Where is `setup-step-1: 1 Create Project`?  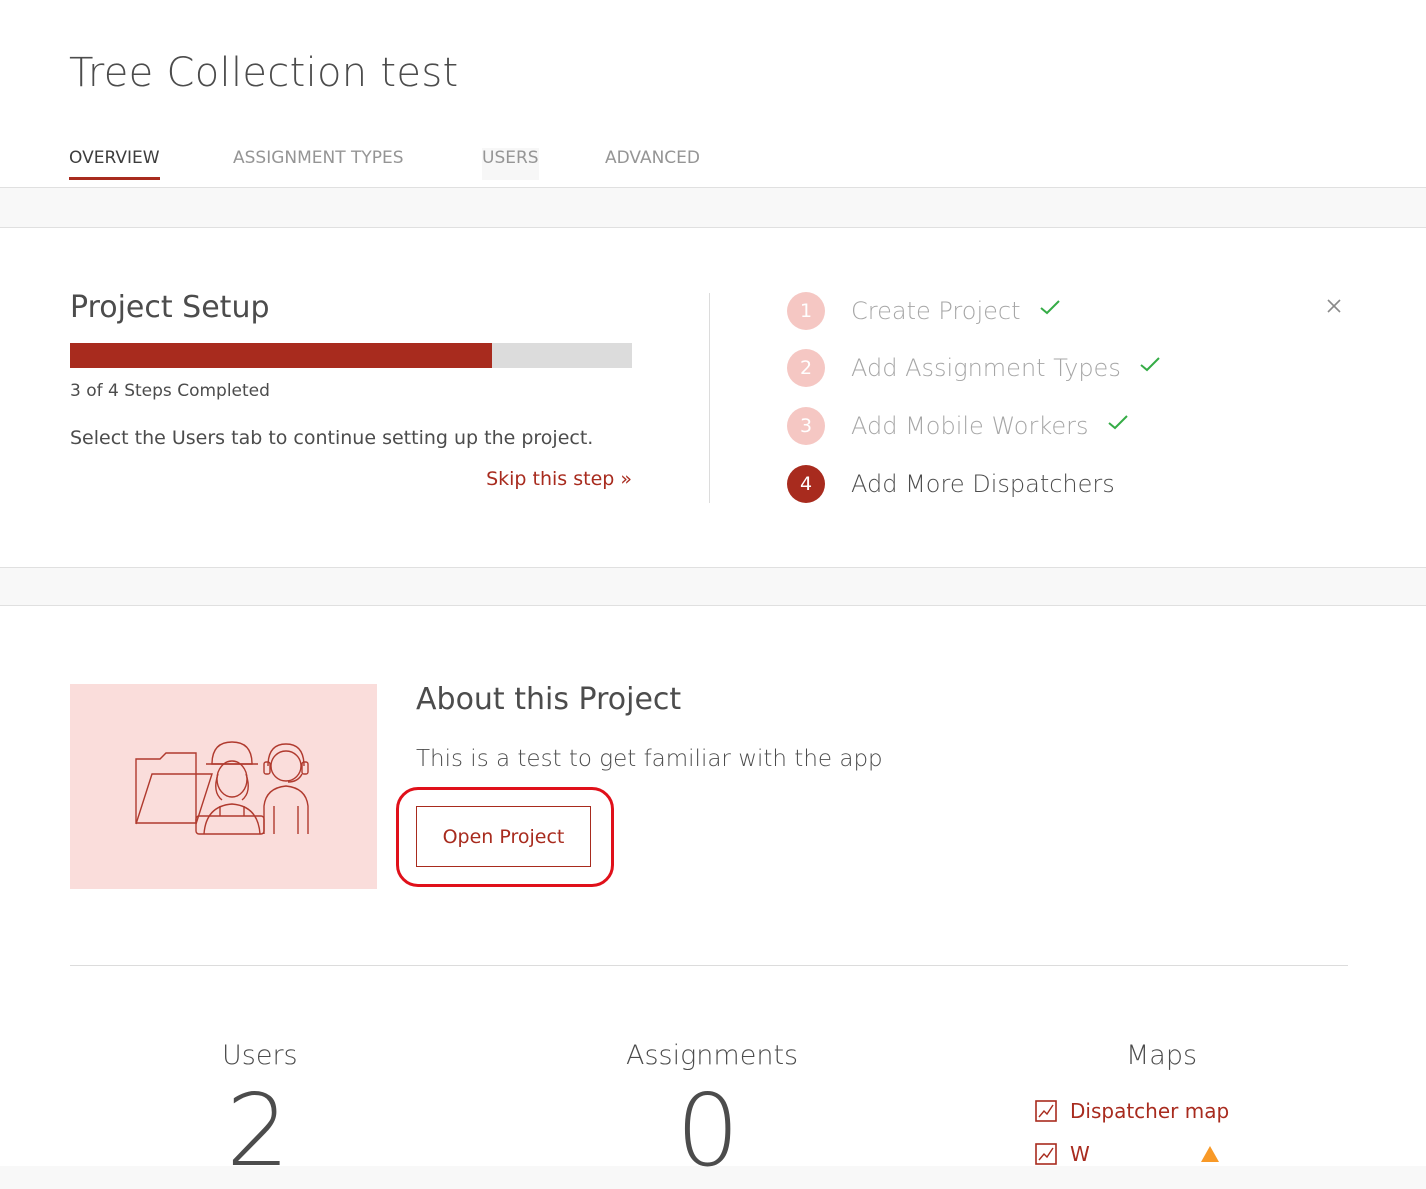 setup-step-1: 1 Create Project is located at coordinates (924, 311).